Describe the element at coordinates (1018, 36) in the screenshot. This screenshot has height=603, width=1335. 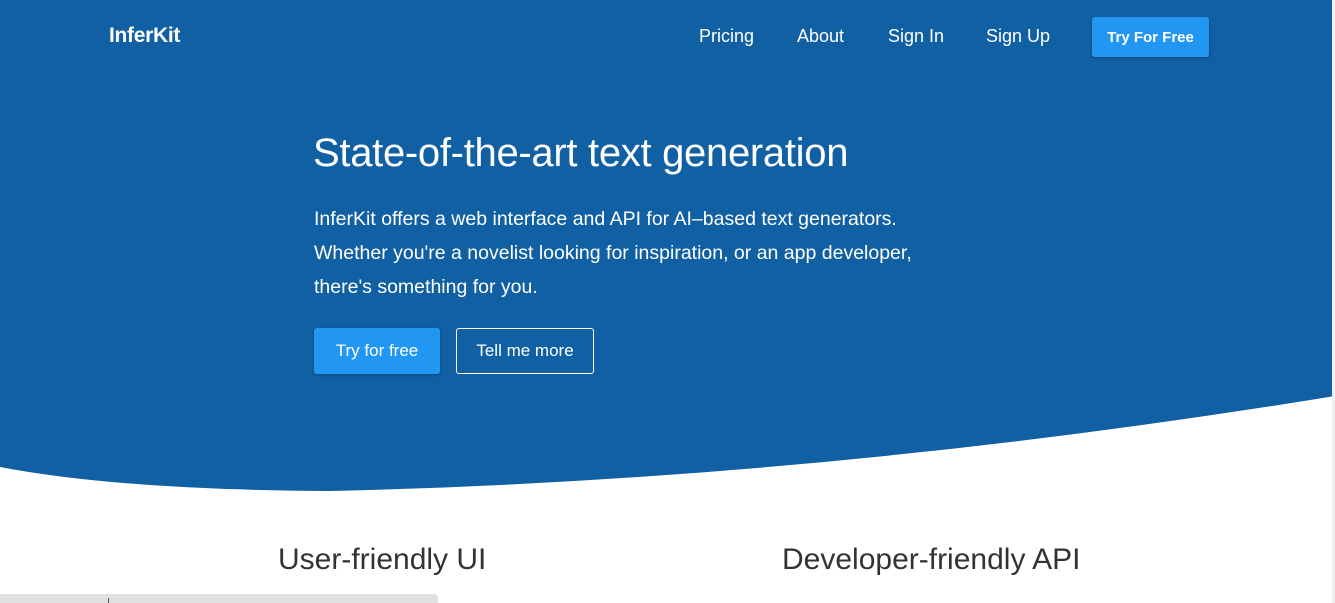
I see `nav-link-sign-up: Sign Up` at that location.